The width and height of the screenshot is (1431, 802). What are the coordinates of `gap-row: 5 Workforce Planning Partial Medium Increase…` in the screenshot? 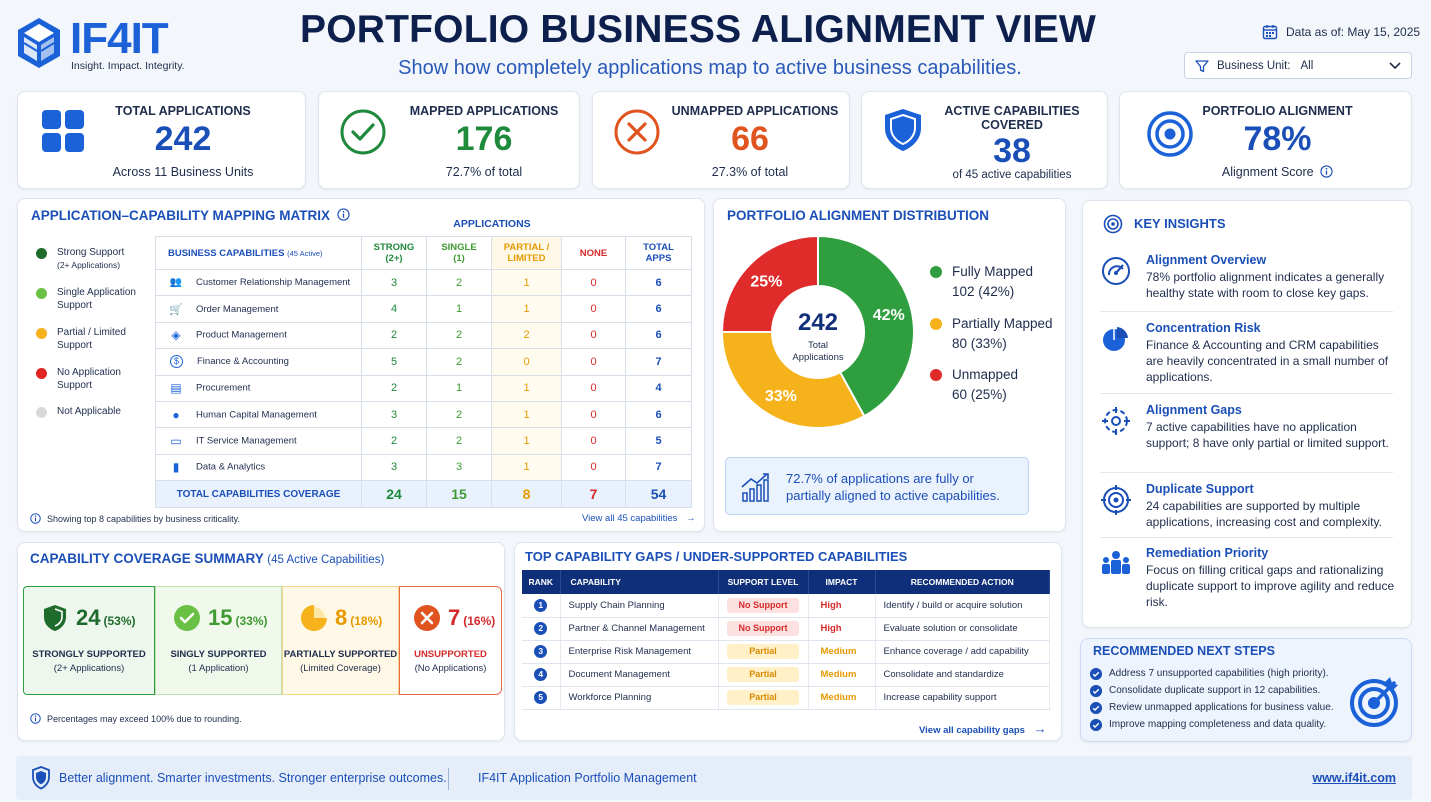 It's located at (786, 698).